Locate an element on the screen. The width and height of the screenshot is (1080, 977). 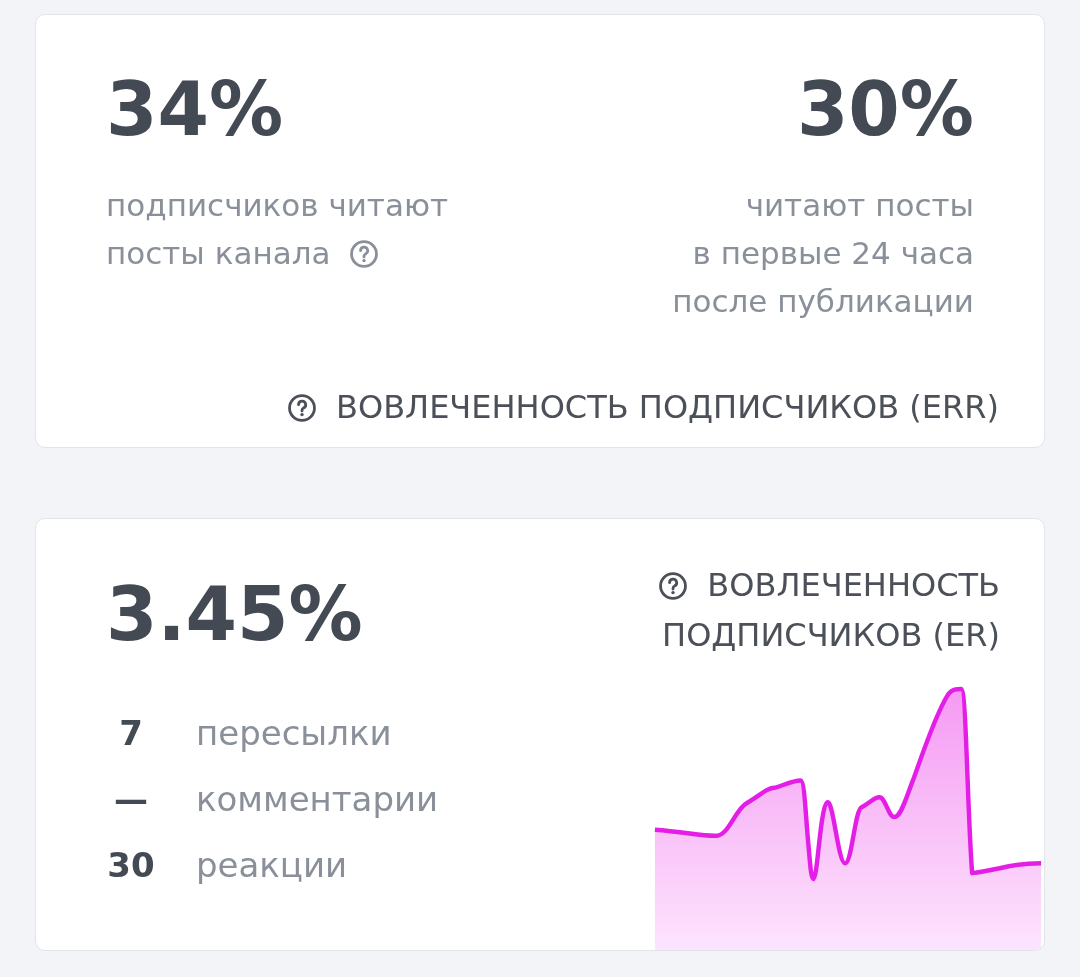
metric-value: 34% is located at coordinates (195, 109).